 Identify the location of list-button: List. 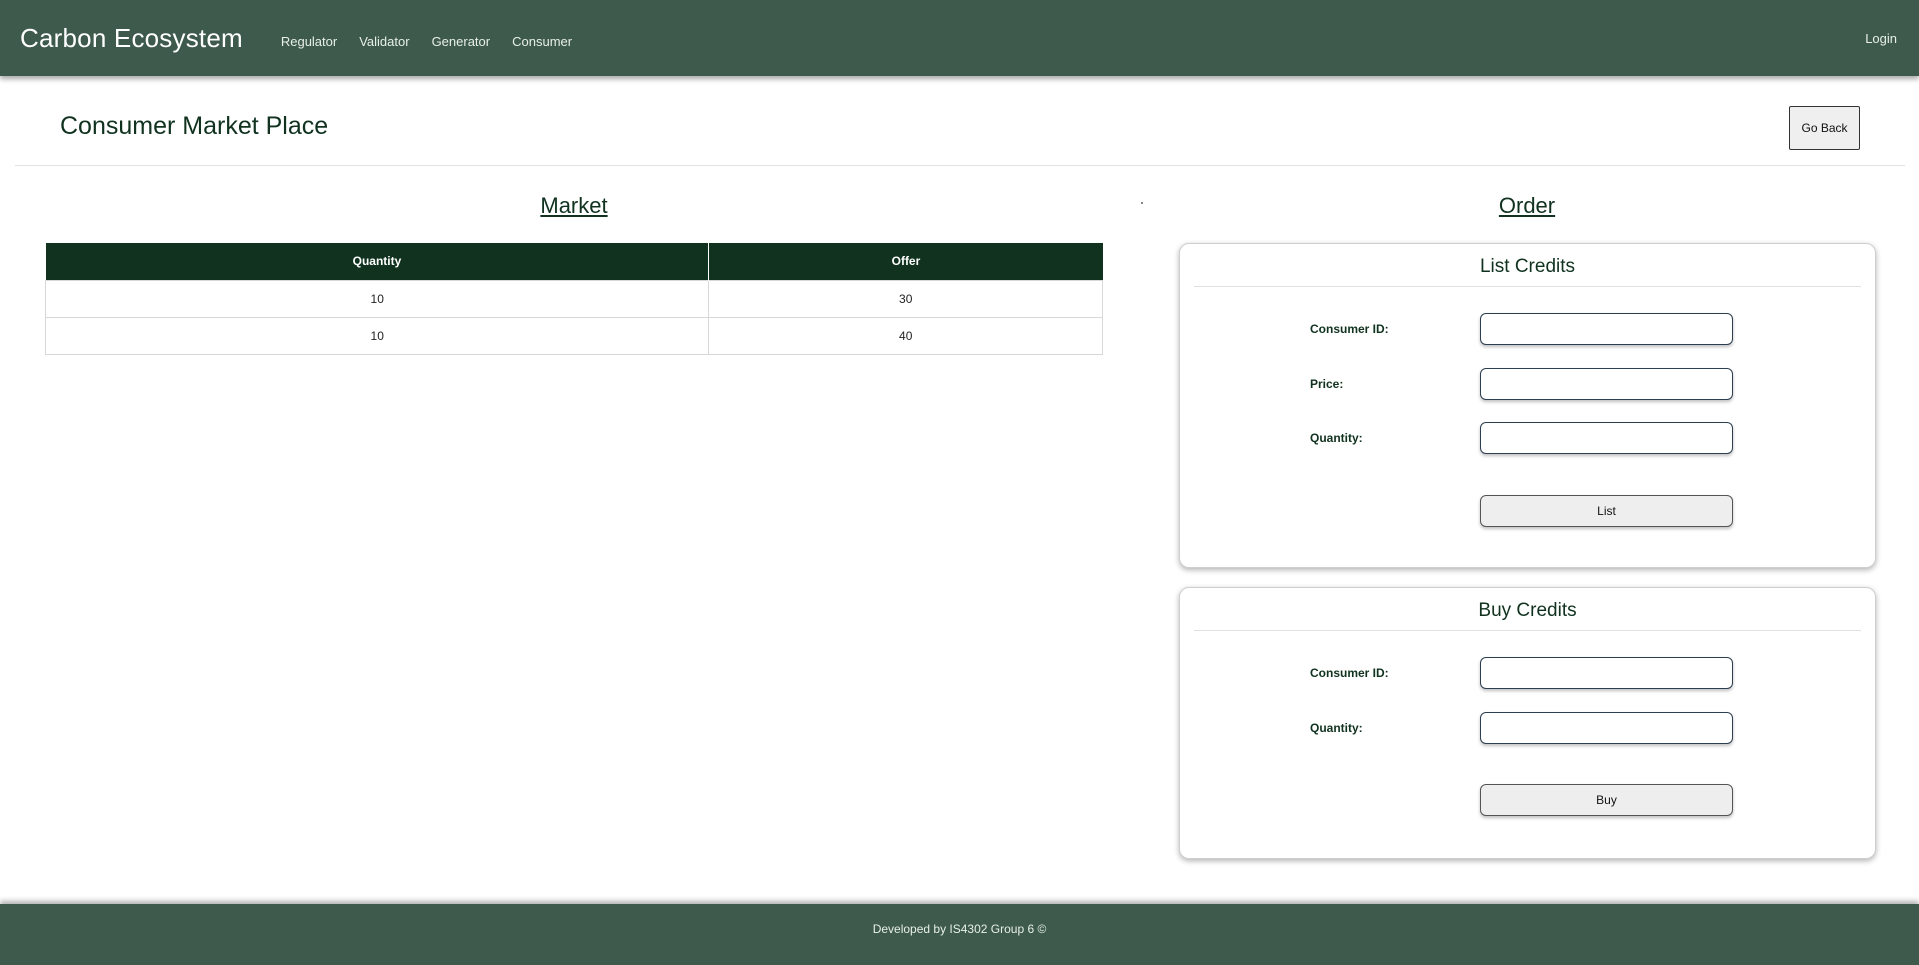
(1606, 511).